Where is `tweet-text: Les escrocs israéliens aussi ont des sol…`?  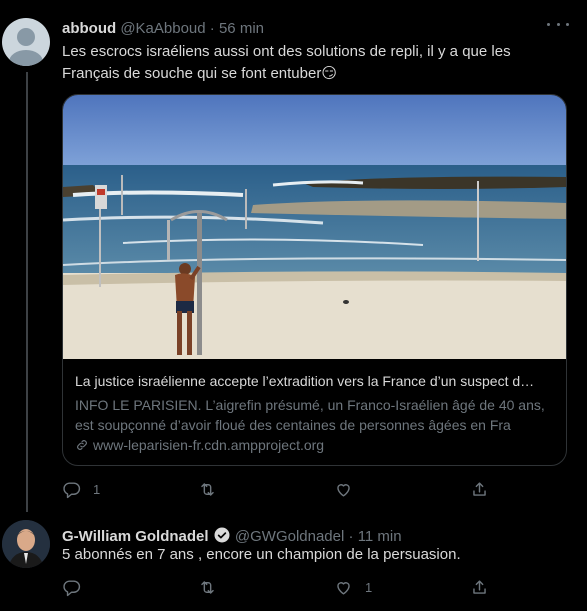 tweet-text: Les escrocs israéliens aussi ont des sol… is located at coordinates (312, 63).